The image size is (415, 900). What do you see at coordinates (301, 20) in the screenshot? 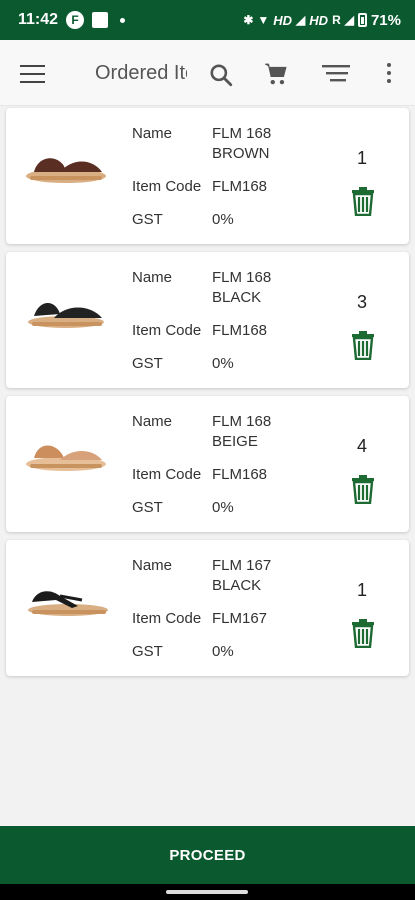
I see `signal-icon-1: ◢` at bounding box center [301, 20].